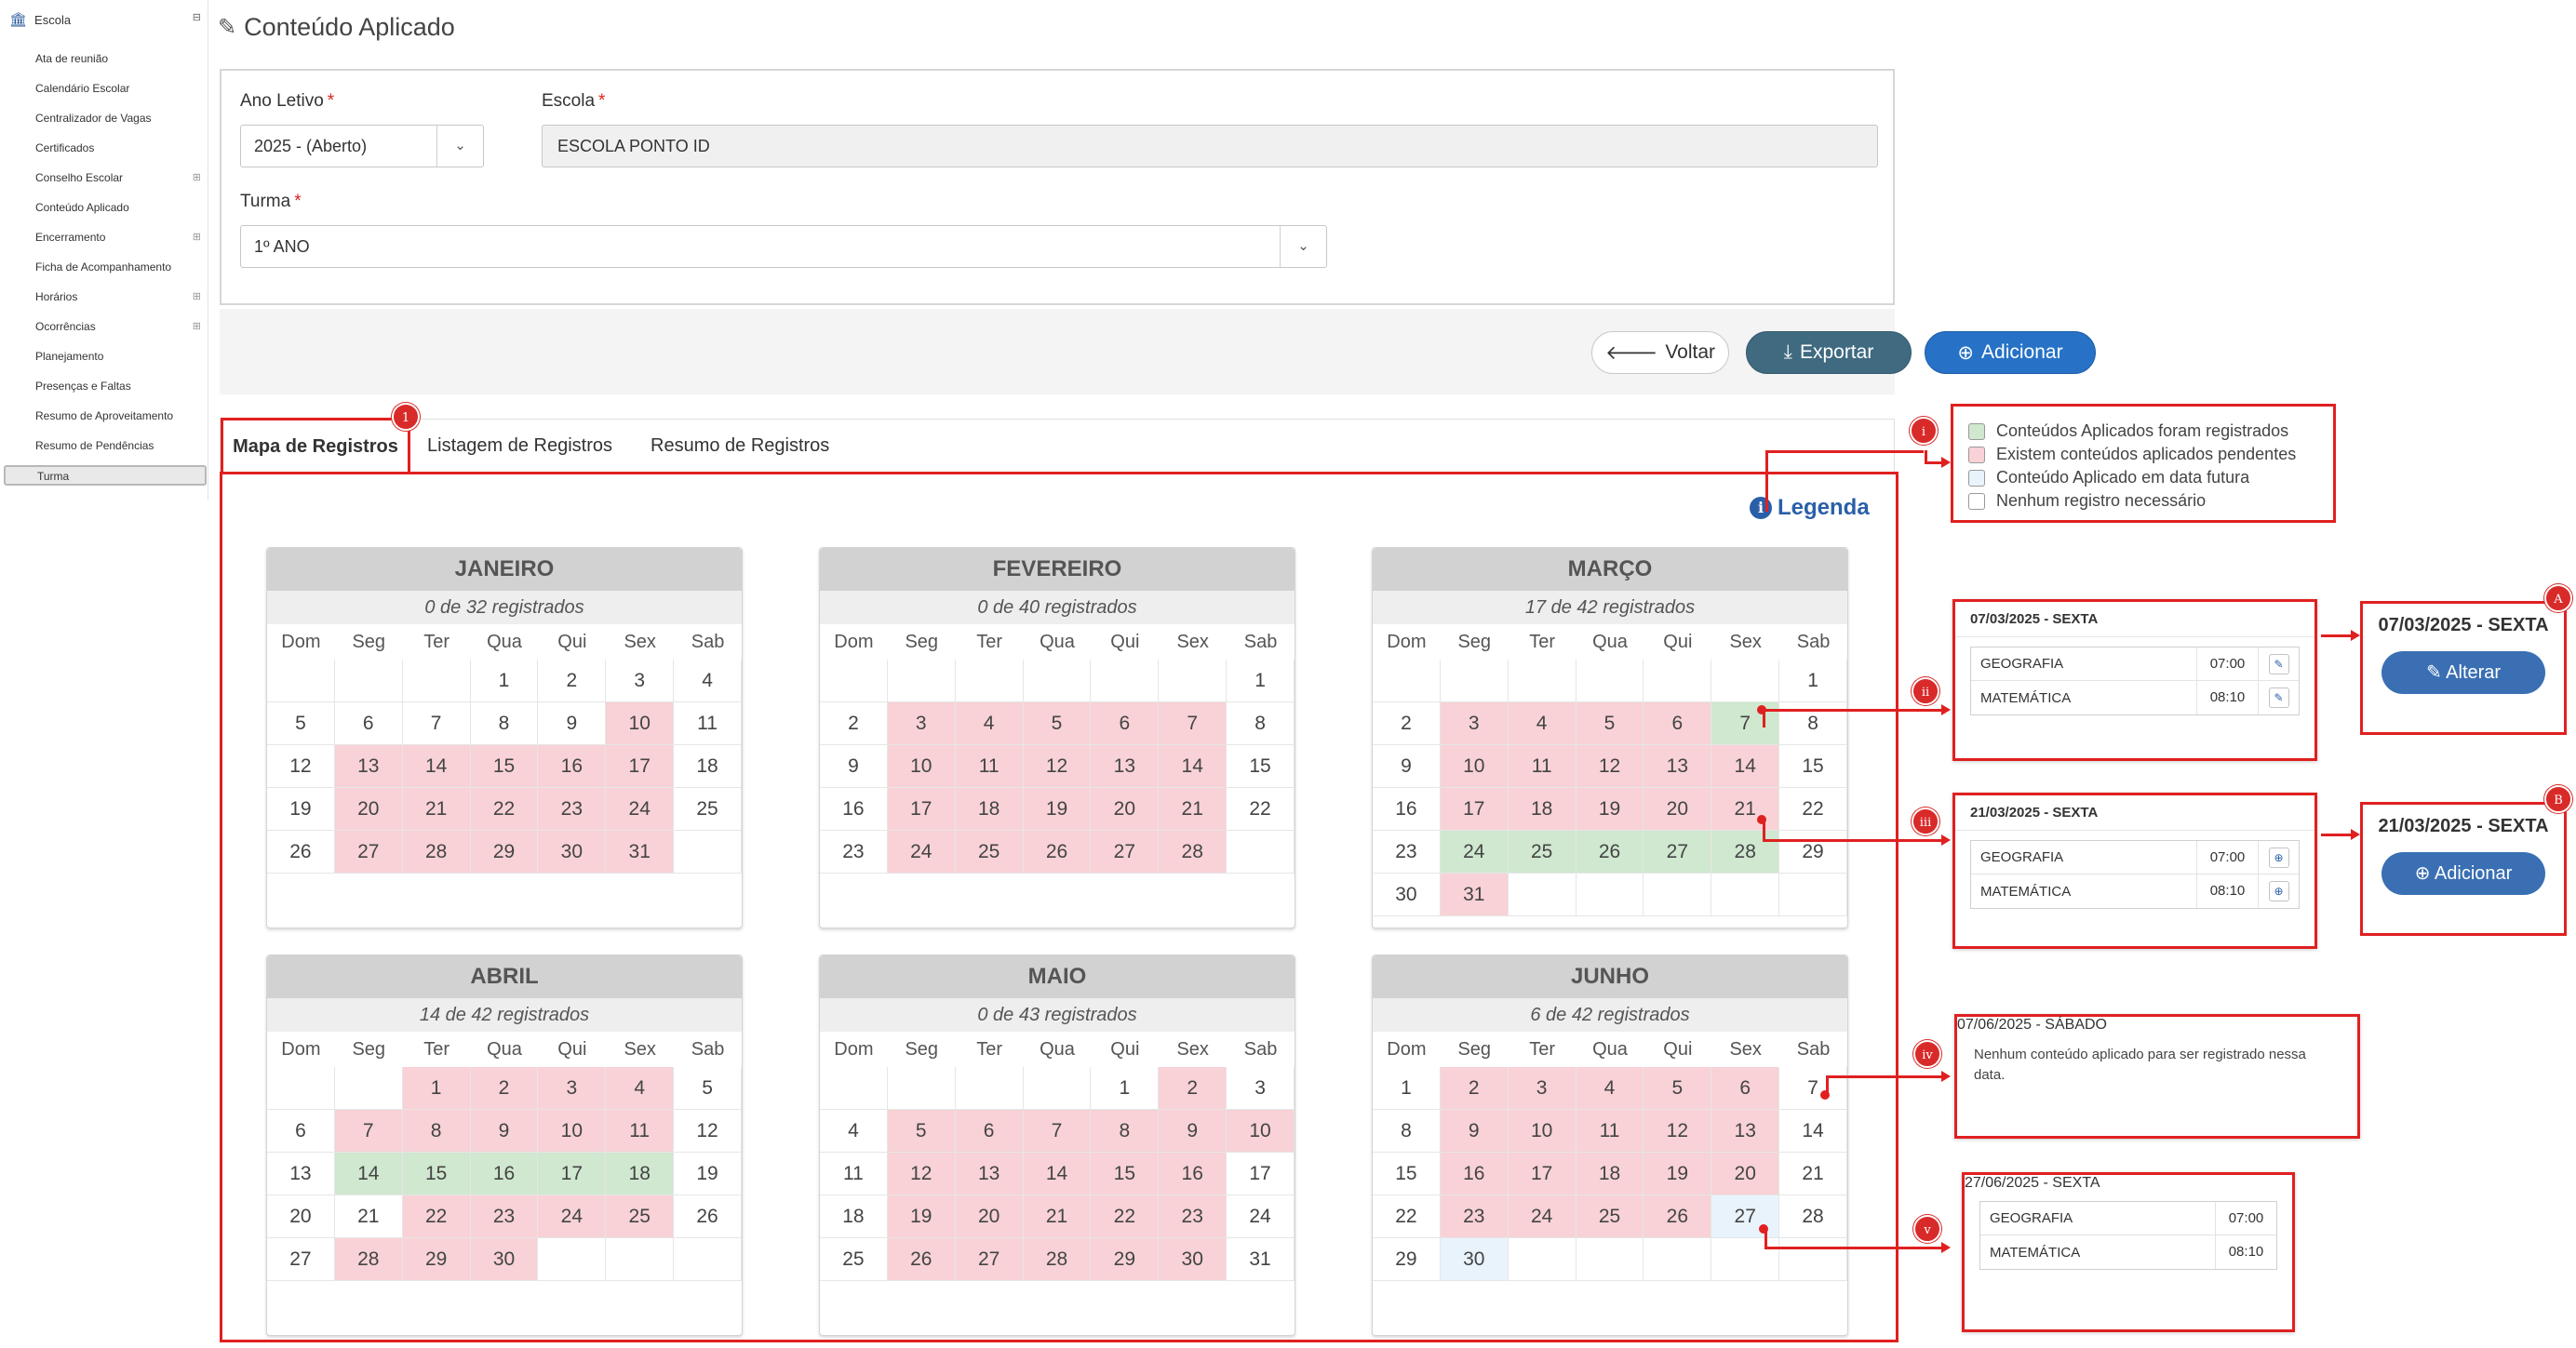 Image resolution: width=2576 pixels, height=1348 pixels. I want to click on sidebar-item-5: Conteúdo Aplicado, so click(119, 208).